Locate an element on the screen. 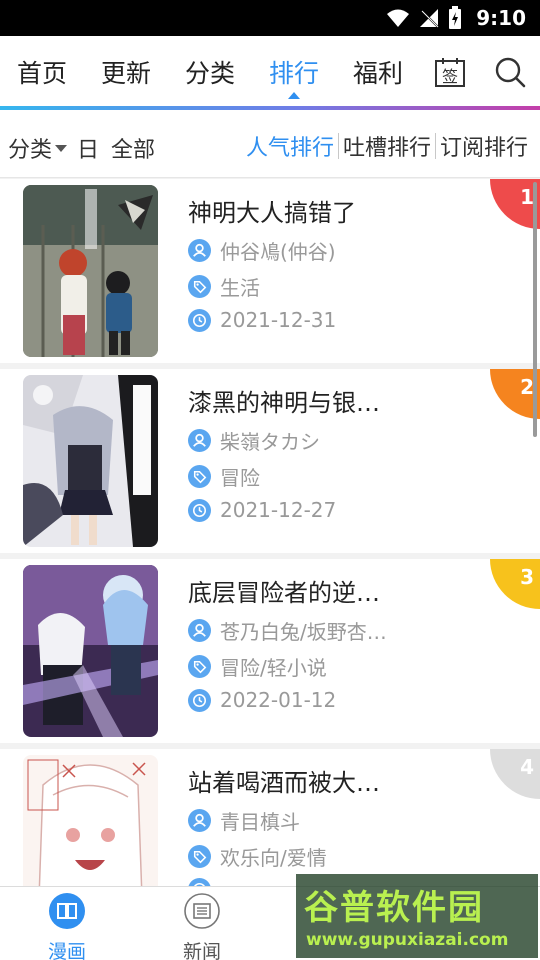 The width and height of the screenshot is (540, 960). rank-number: 3 is located at coordinates (527, 577).